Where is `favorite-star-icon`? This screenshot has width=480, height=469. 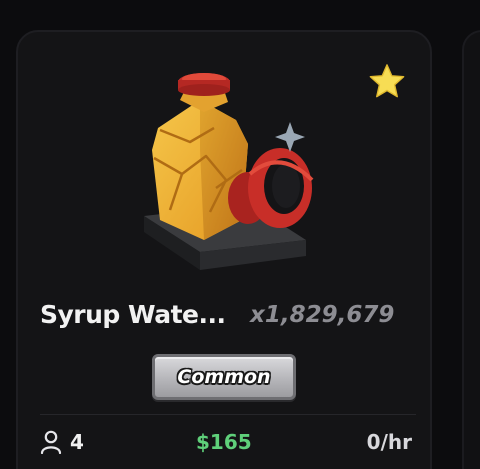
favorite-star-icon is located at coordinates (387, 81).